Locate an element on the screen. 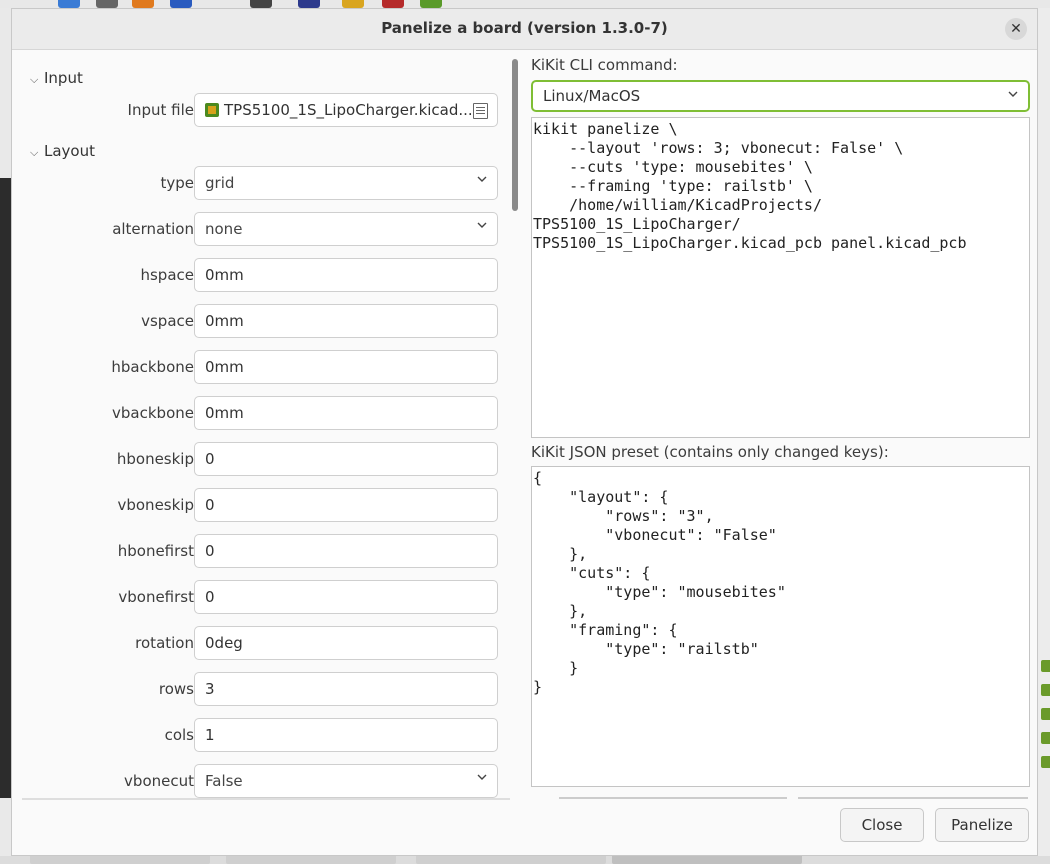 The image size is (1050, 864). layout-row-hbackbone: hbackbone 0mm is located at coordinates (266, 367).